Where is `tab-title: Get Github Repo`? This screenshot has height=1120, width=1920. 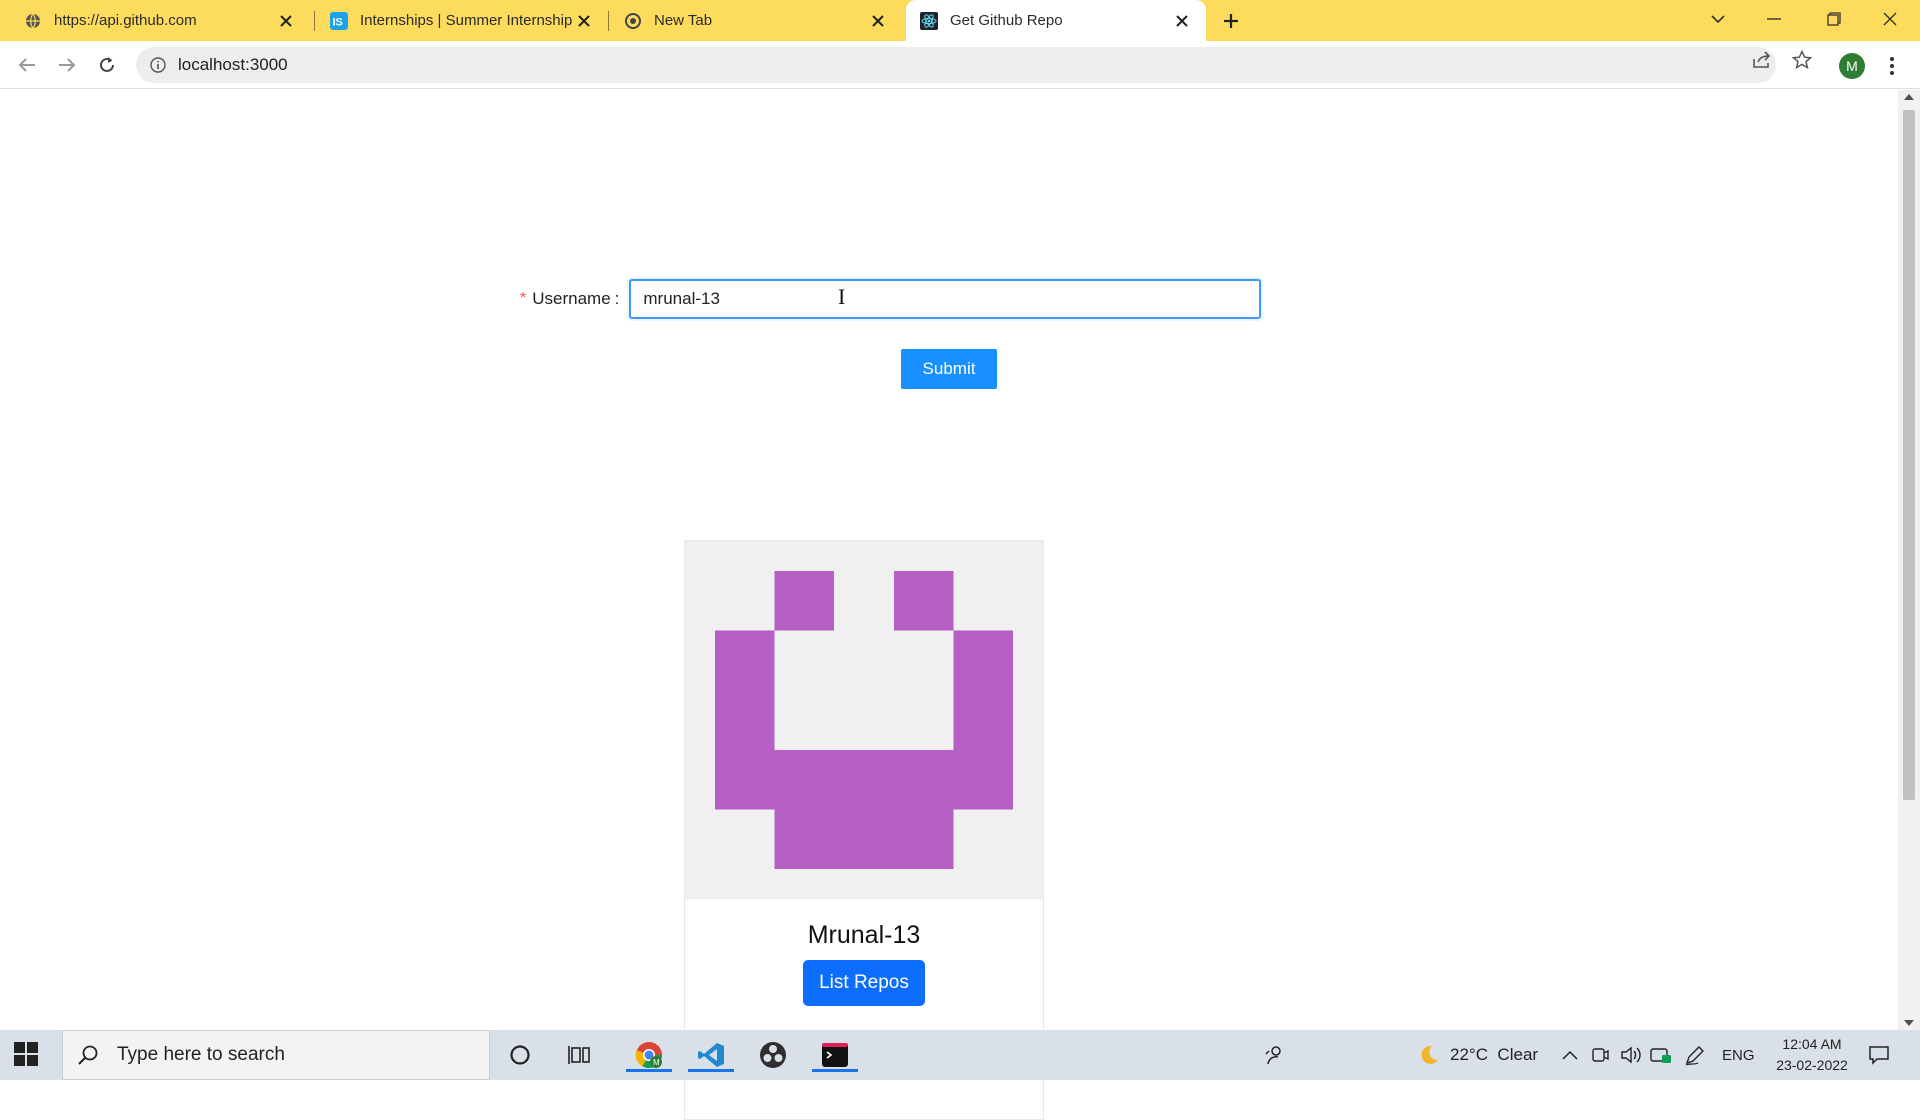
tab-title: Get Github Repo is located at coordinates (1006, 20).